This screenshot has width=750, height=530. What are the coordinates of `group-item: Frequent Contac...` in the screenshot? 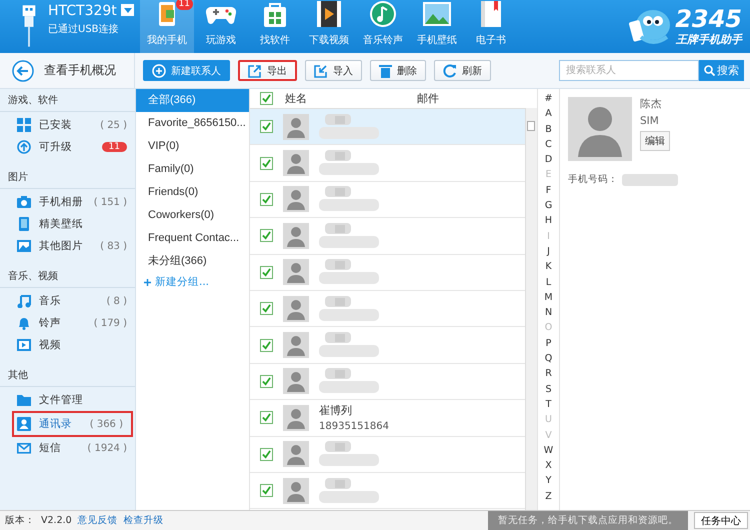 It's located at (192, 238).